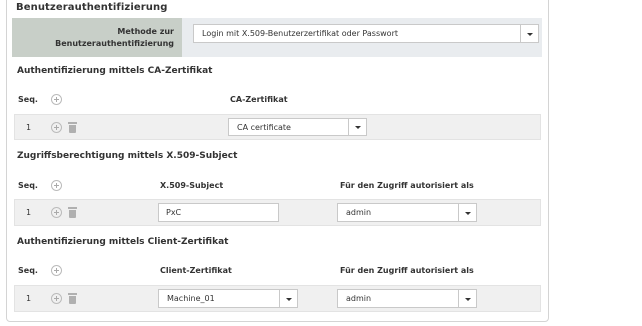 This screenshot has height=326, width=642. I want to click on add-ca-row-icon, so click(56, 99).